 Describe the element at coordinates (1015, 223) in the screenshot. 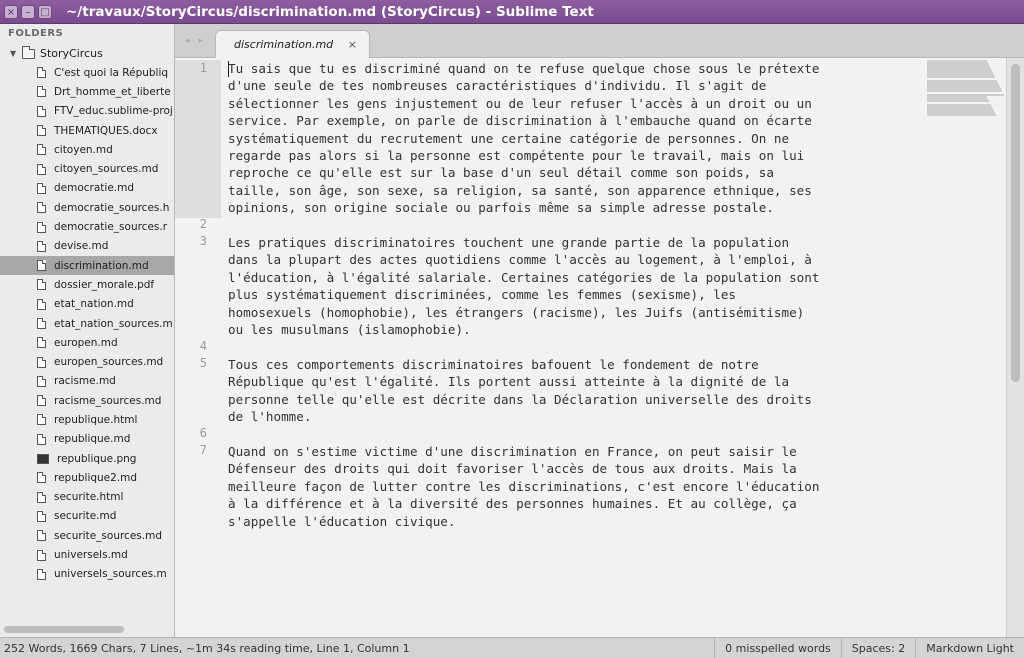

I see `scrollbar-thumb` at that location.